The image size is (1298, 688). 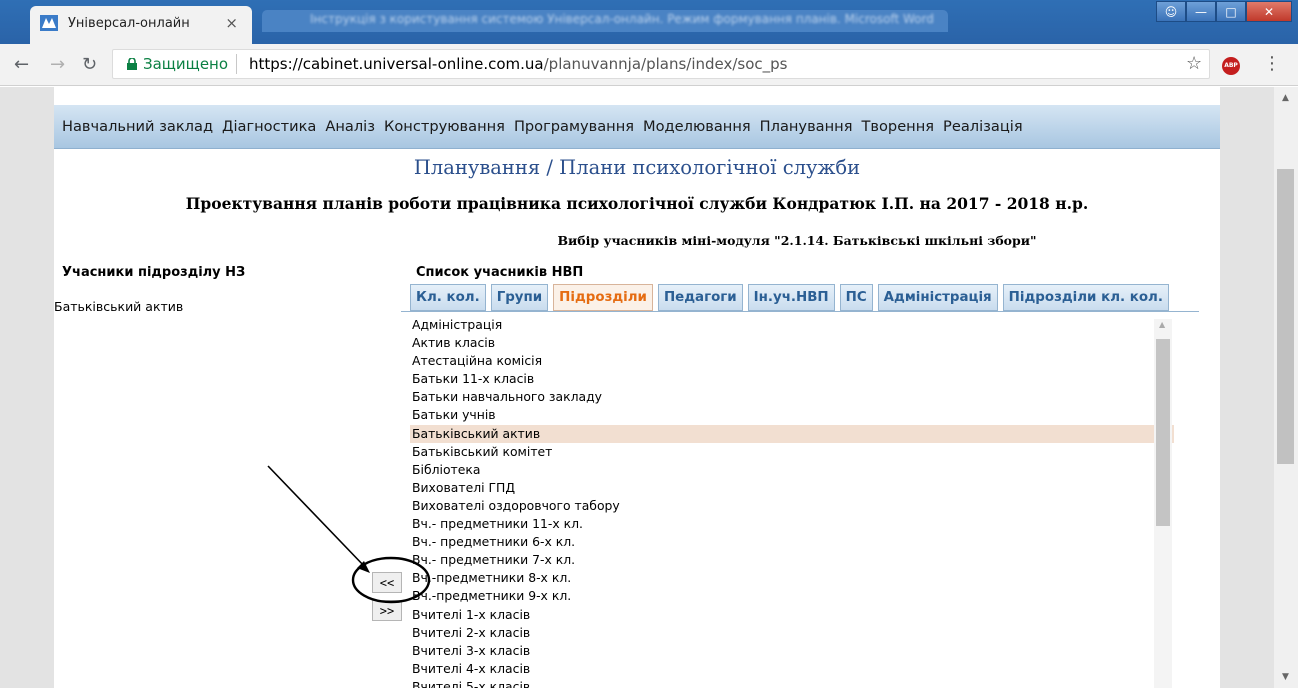 I want to click on back-arrow-icon: ←, so click(x=21, y=64).